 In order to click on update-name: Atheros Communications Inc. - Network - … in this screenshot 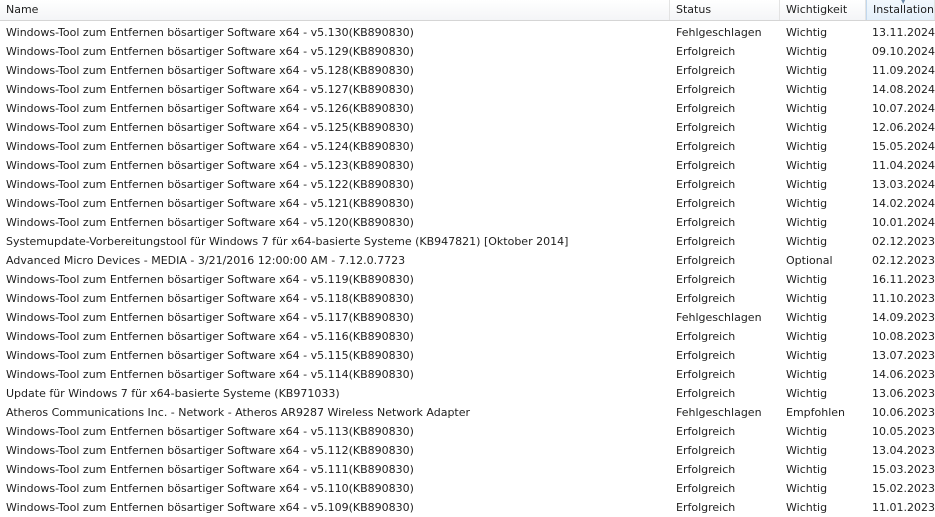, I will do `click(238, 412)`.